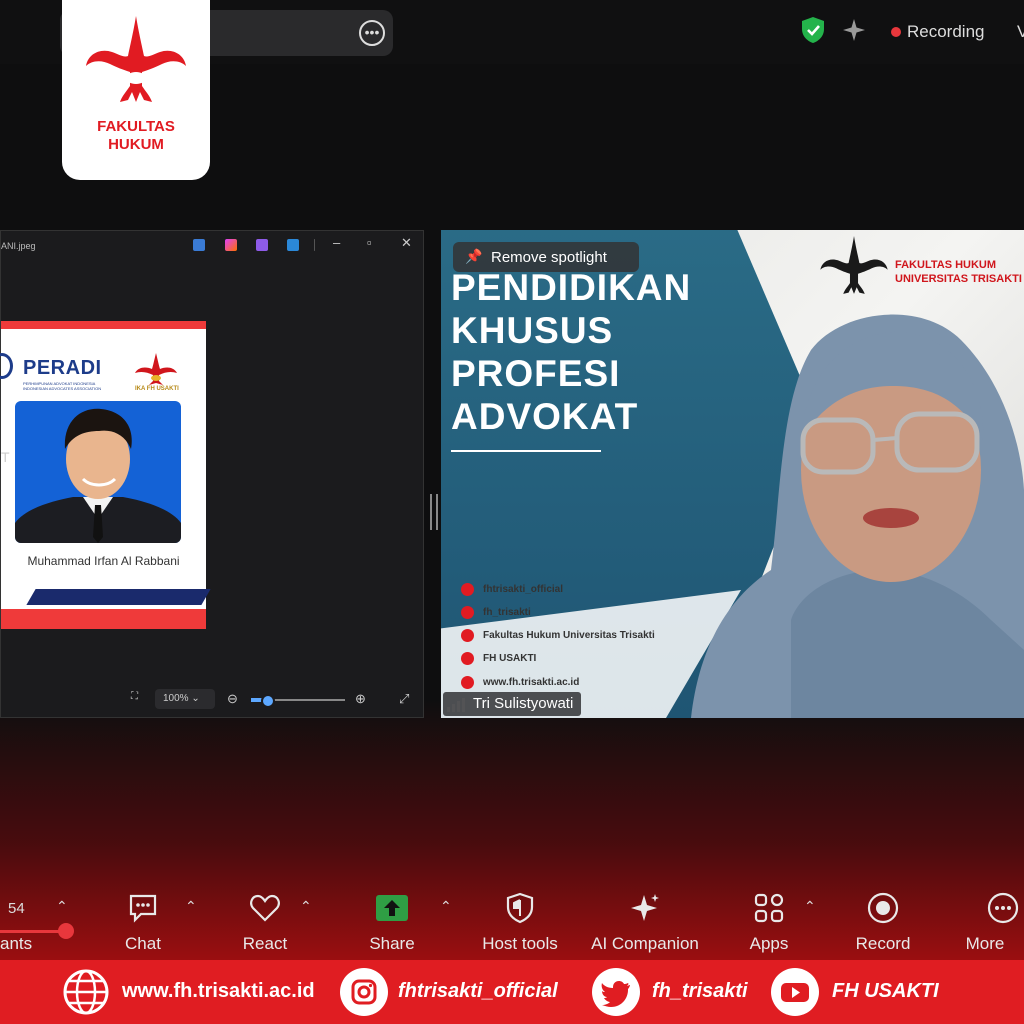  What do you see at coordinates (985, 943) in the screenshot?
I see `more-label: More` at bounding box center [985, 943].